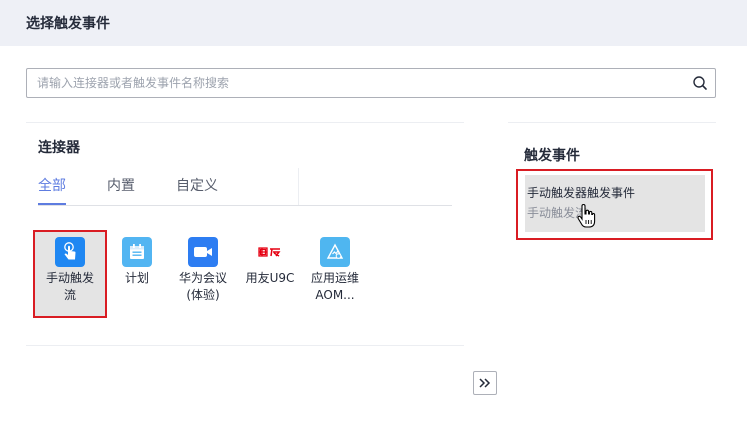  What do you see at coordinates (121, 190) in the screenshot?
I see `tab-builtin: 内置` at bounding box center [121, 190].